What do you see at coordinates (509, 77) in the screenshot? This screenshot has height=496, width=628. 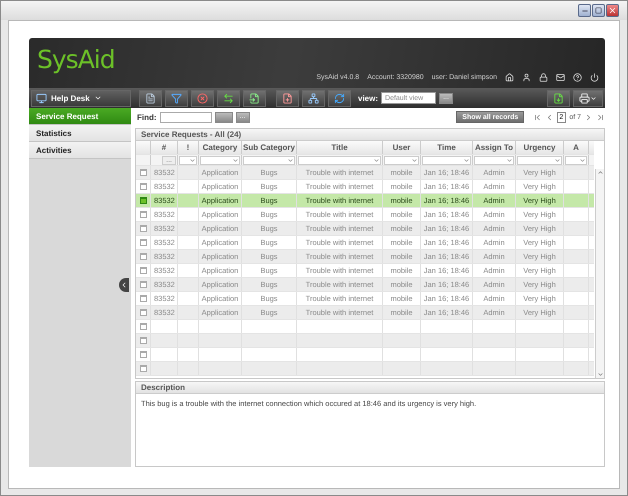 I see `home-icon` at bounding box center [509, 77].